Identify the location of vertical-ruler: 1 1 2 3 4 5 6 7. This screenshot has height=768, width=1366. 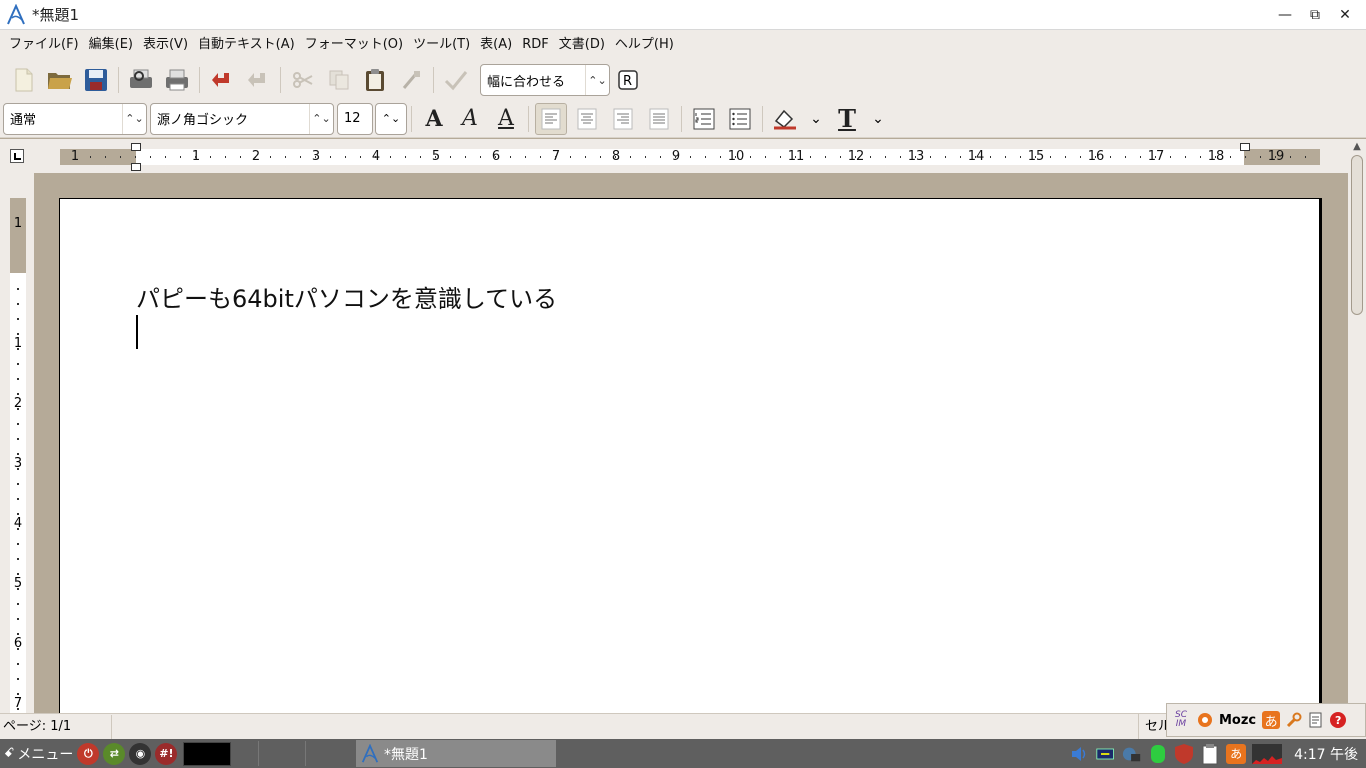
(18, 458).